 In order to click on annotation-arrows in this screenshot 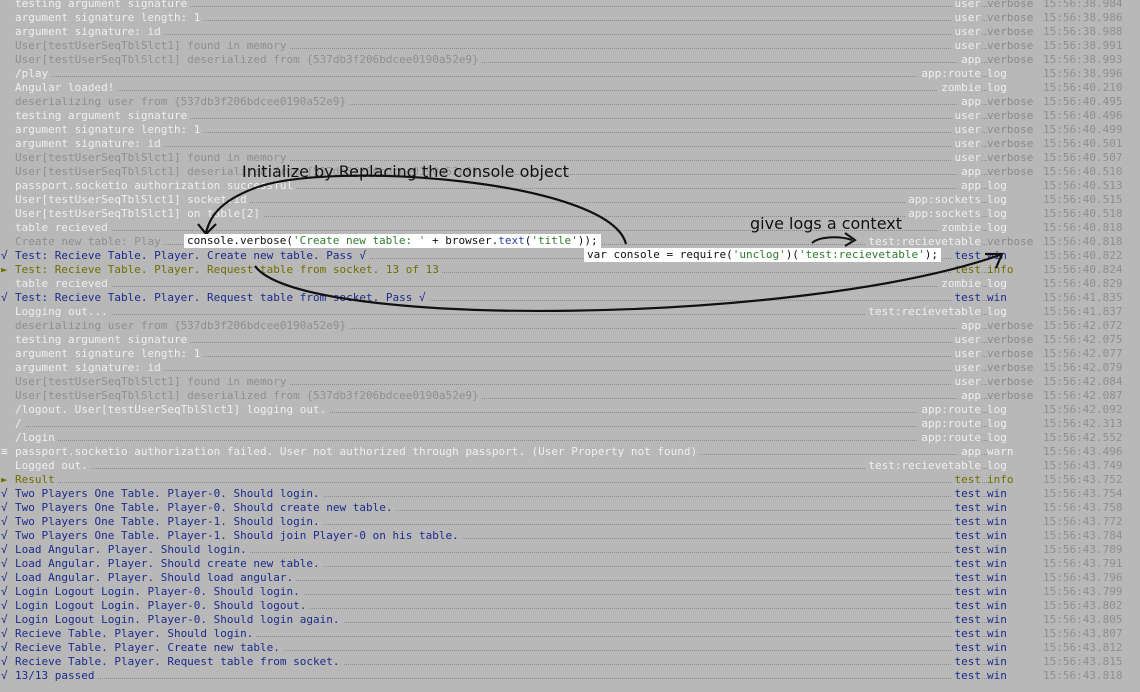, I will do `click(600, 243)`.